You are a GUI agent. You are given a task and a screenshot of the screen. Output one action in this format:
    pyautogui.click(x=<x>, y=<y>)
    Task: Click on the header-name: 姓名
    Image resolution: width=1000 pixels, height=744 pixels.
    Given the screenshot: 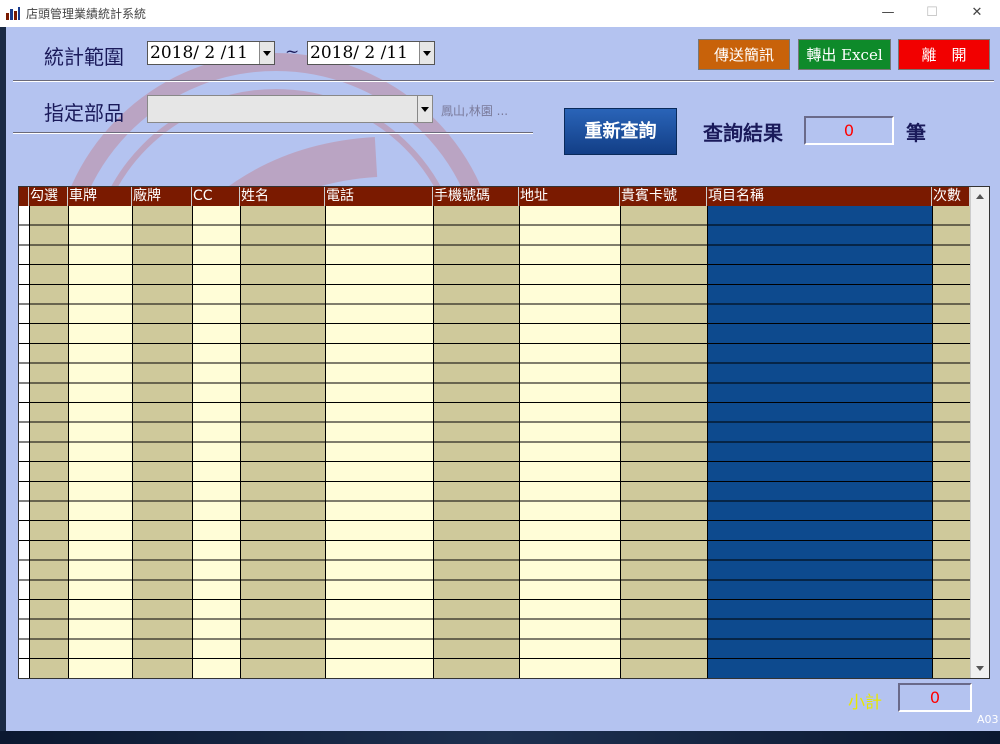 What is the action you would take?
    pyautogui.click(x=282, y=196)
    